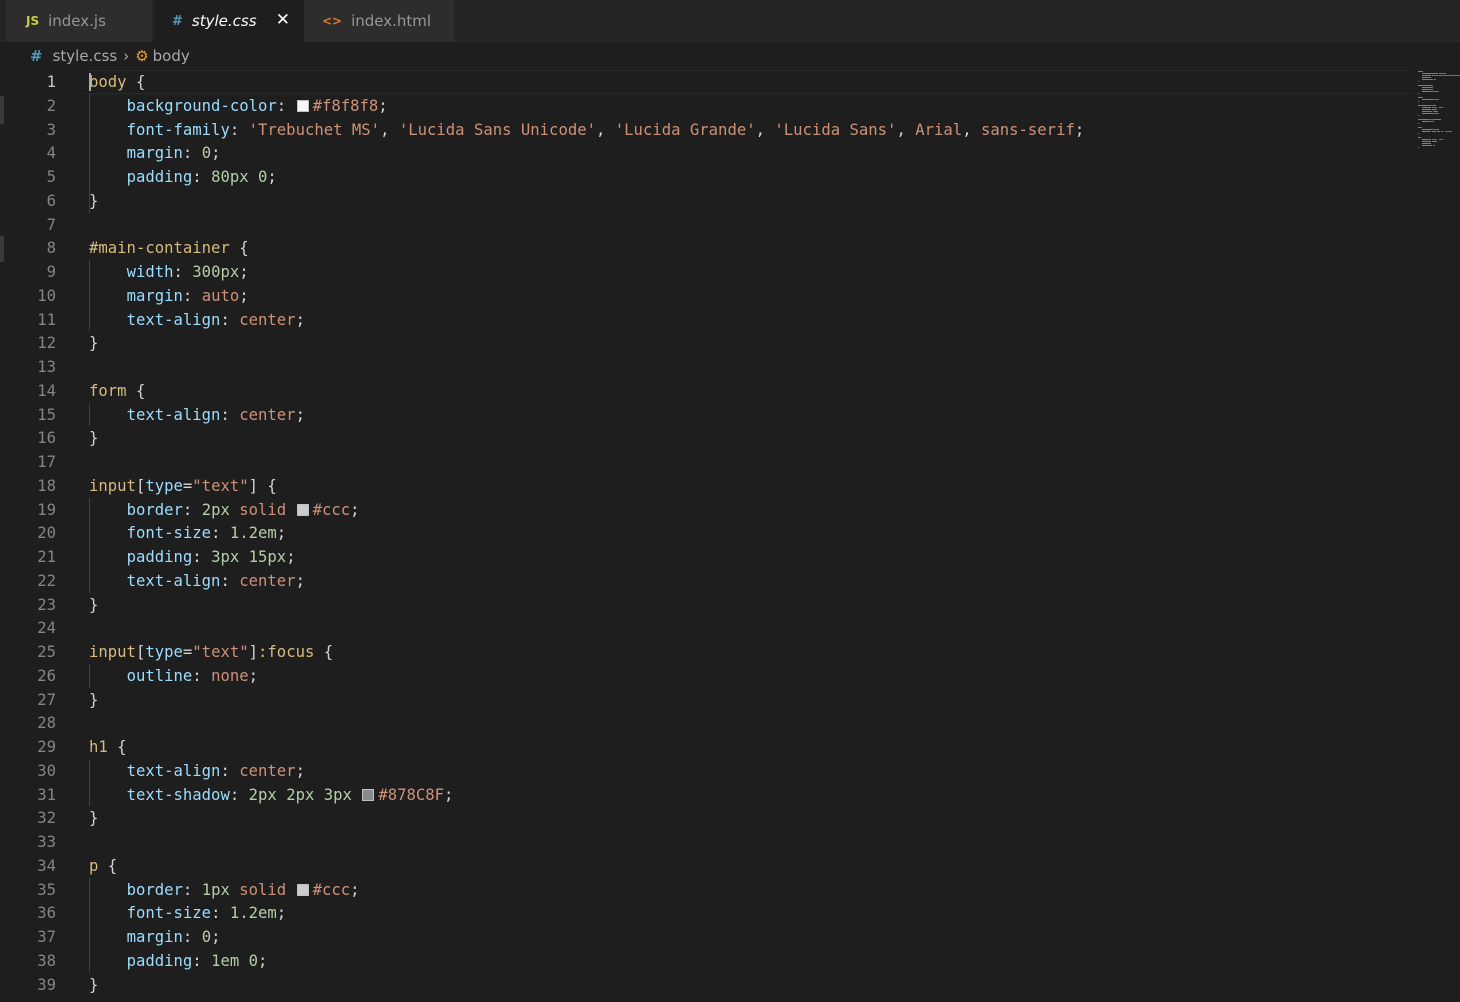  I want to click on code-line: 22 text-align: center;, so click(705, 581).